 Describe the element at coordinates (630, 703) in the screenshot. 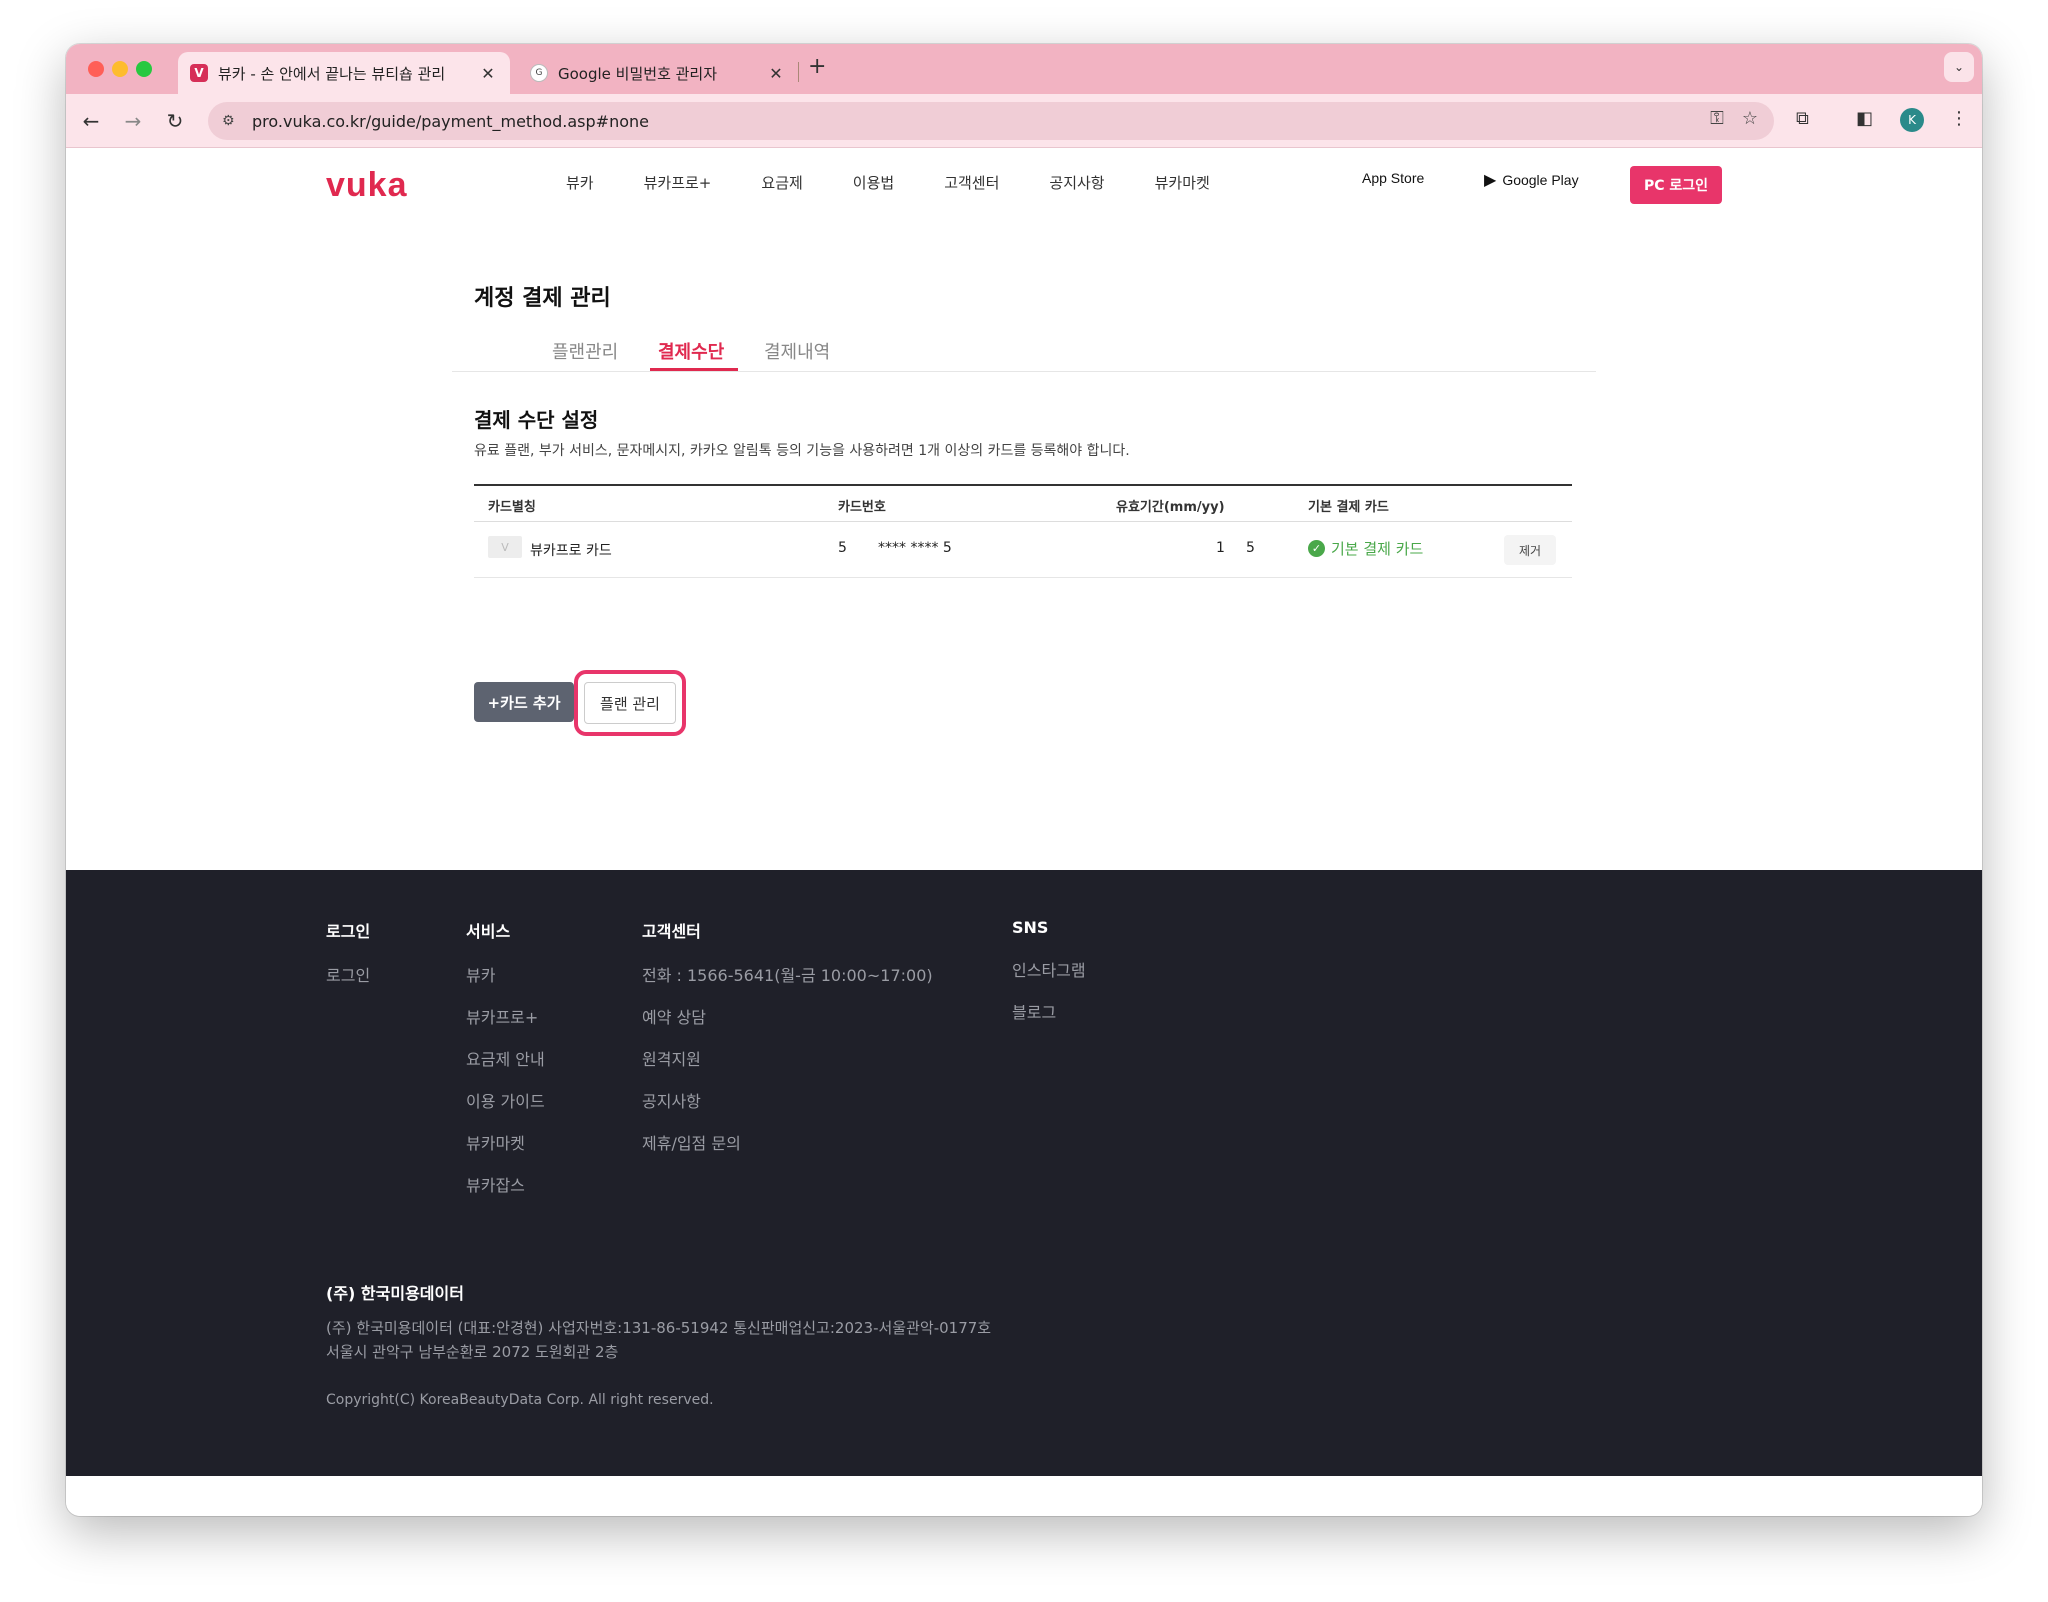

I see `plan-manage-button: 플랜 관리` at that location.